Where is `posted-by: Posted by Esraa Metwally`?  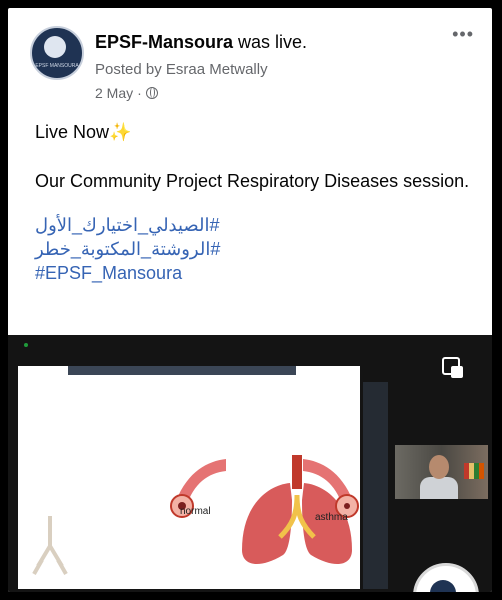
posted-by: Posted by Esraa Metwally is located at coordinates (181, 69).